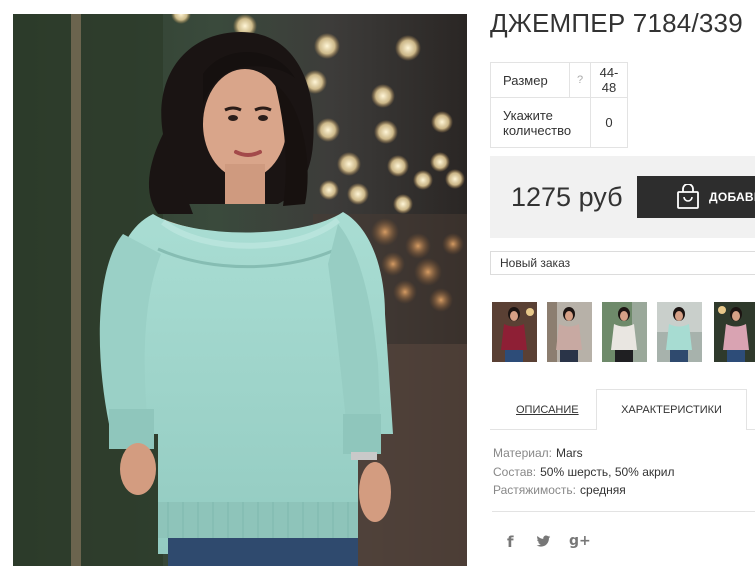 The image size is (755, 566). I want to click on thumb-burgundy, so click(514, 332).